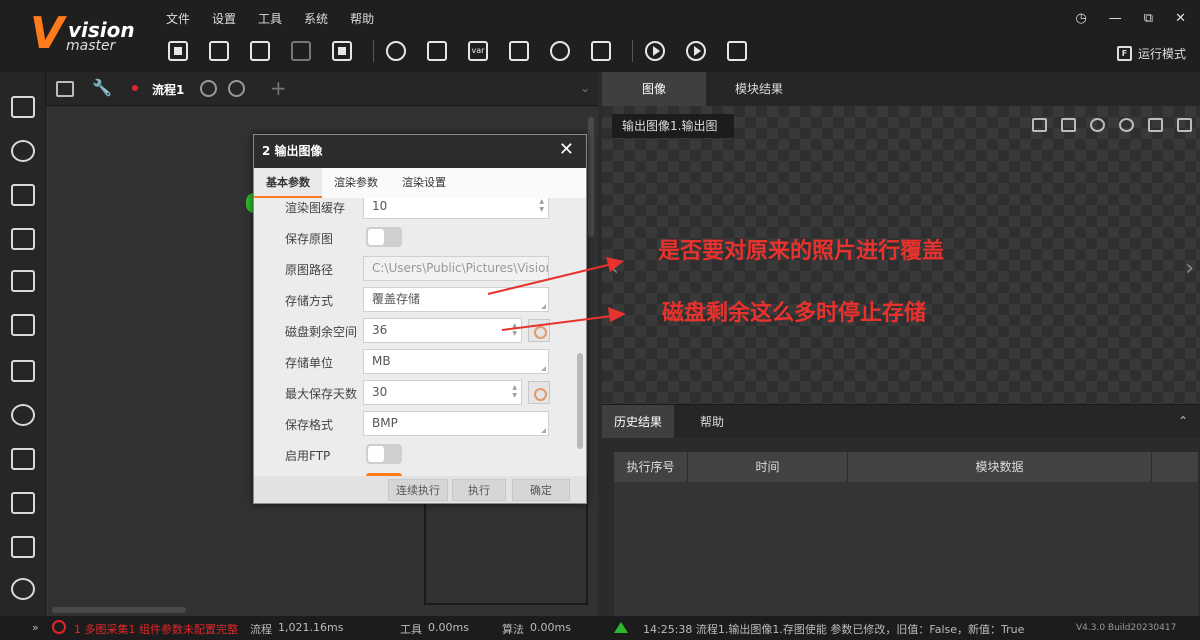  Describe the element at coordinates (23, 547) in the screenshot. I see `fill-tool-icon` at that location.